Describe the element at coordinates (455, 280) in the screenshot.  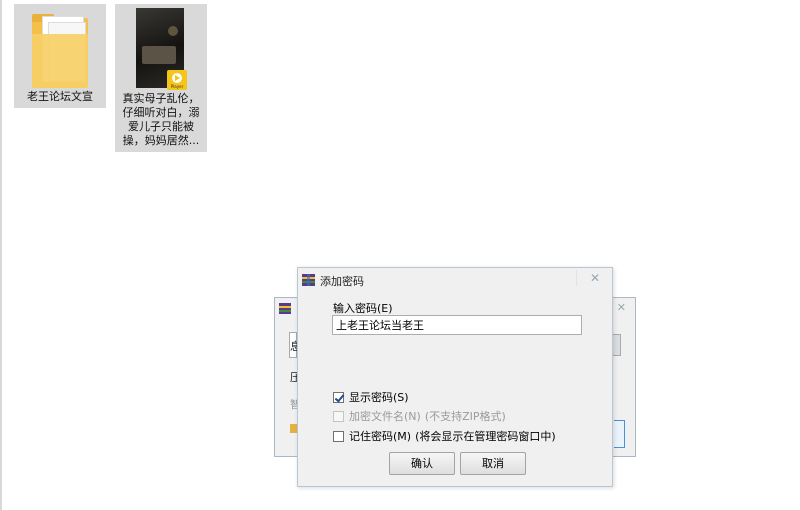
I see `title-bar: 添加密码 ✕` at that location.